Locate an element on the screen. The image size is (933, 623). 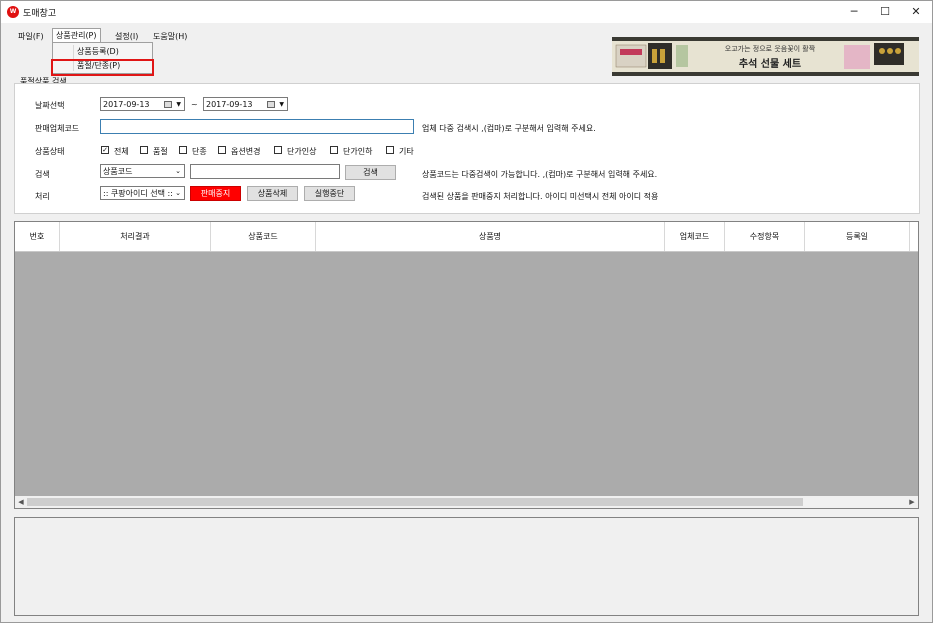
menu-item-product-register: 상품등록(D) is located at coordinates (102, 51).